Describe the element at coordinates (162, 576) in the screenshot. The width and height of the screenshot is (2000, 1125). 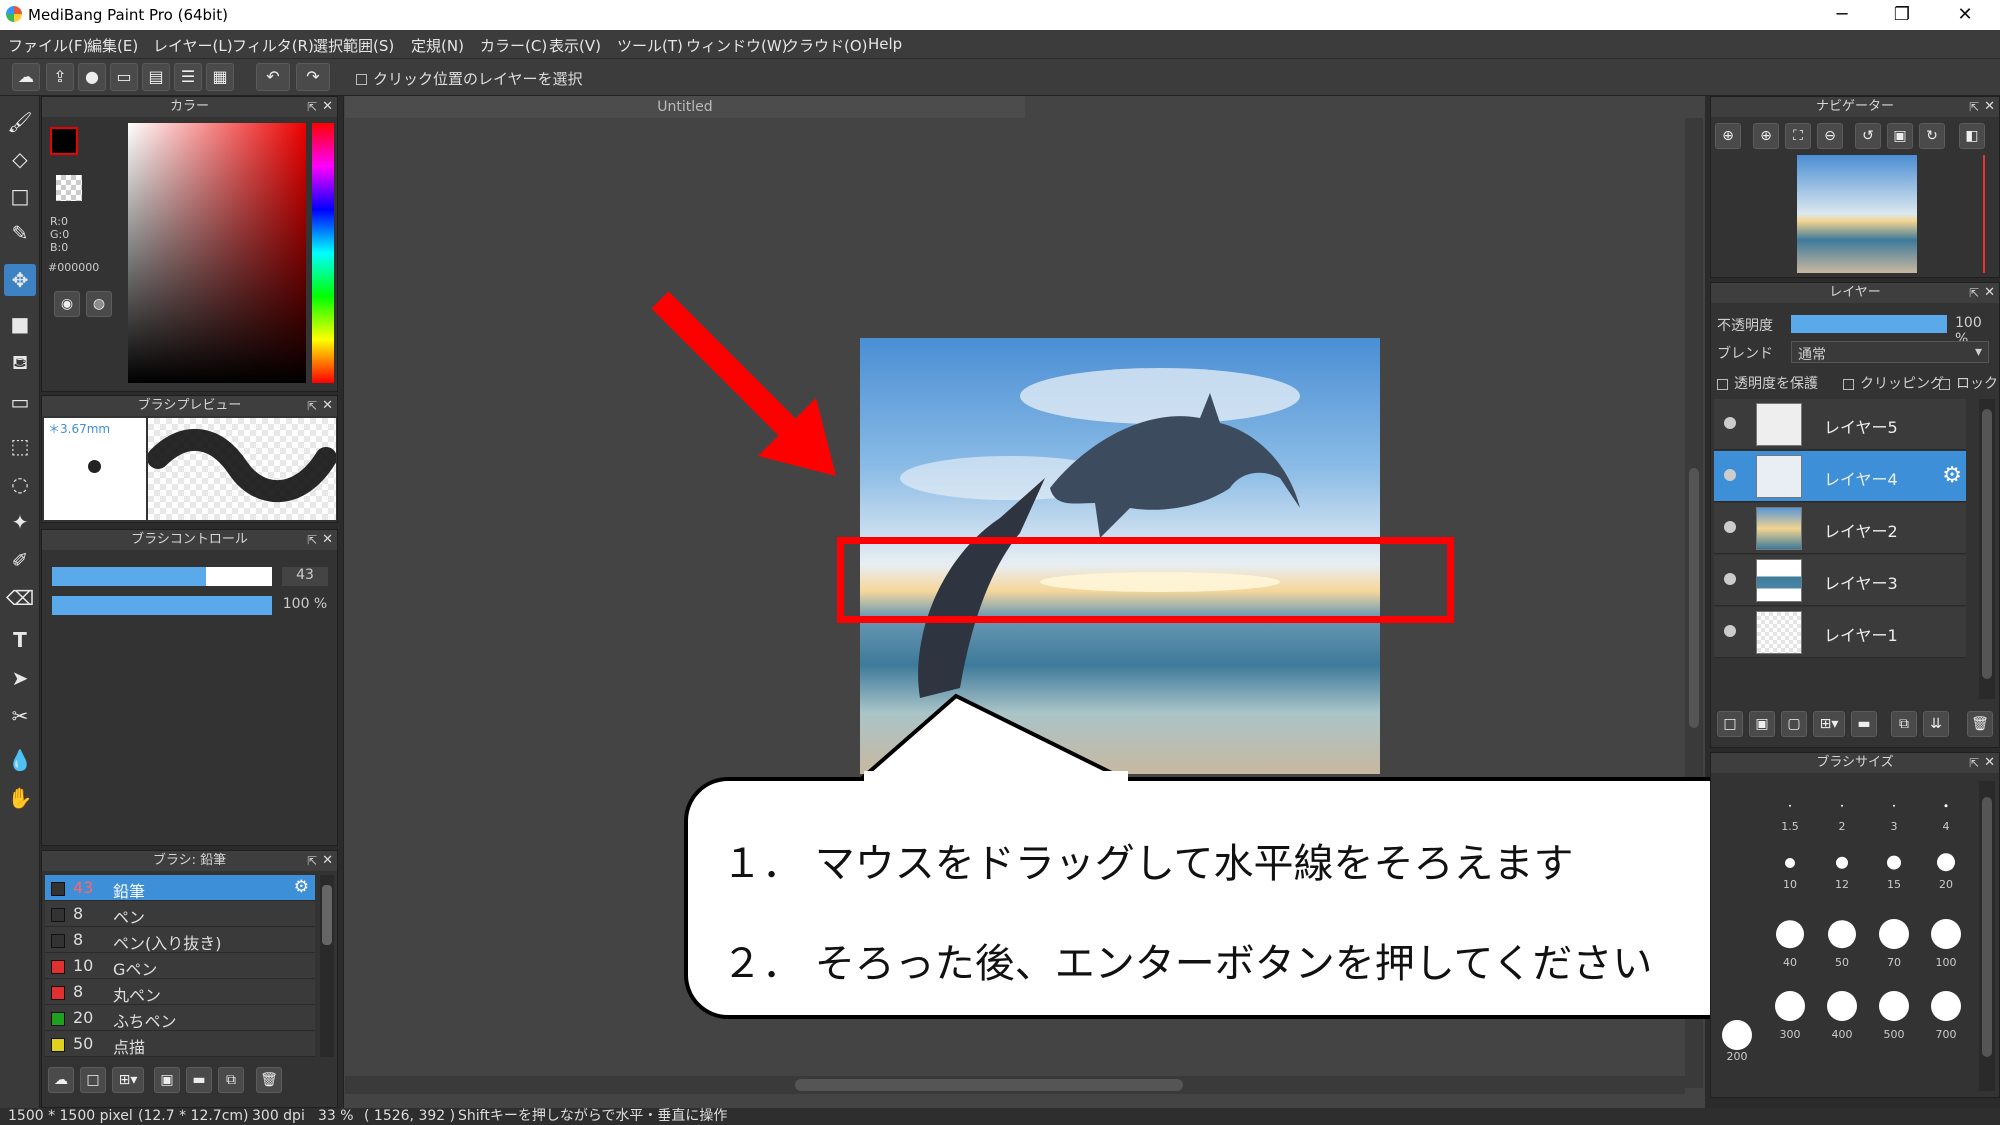
I see `brush-size-slider` at that location.